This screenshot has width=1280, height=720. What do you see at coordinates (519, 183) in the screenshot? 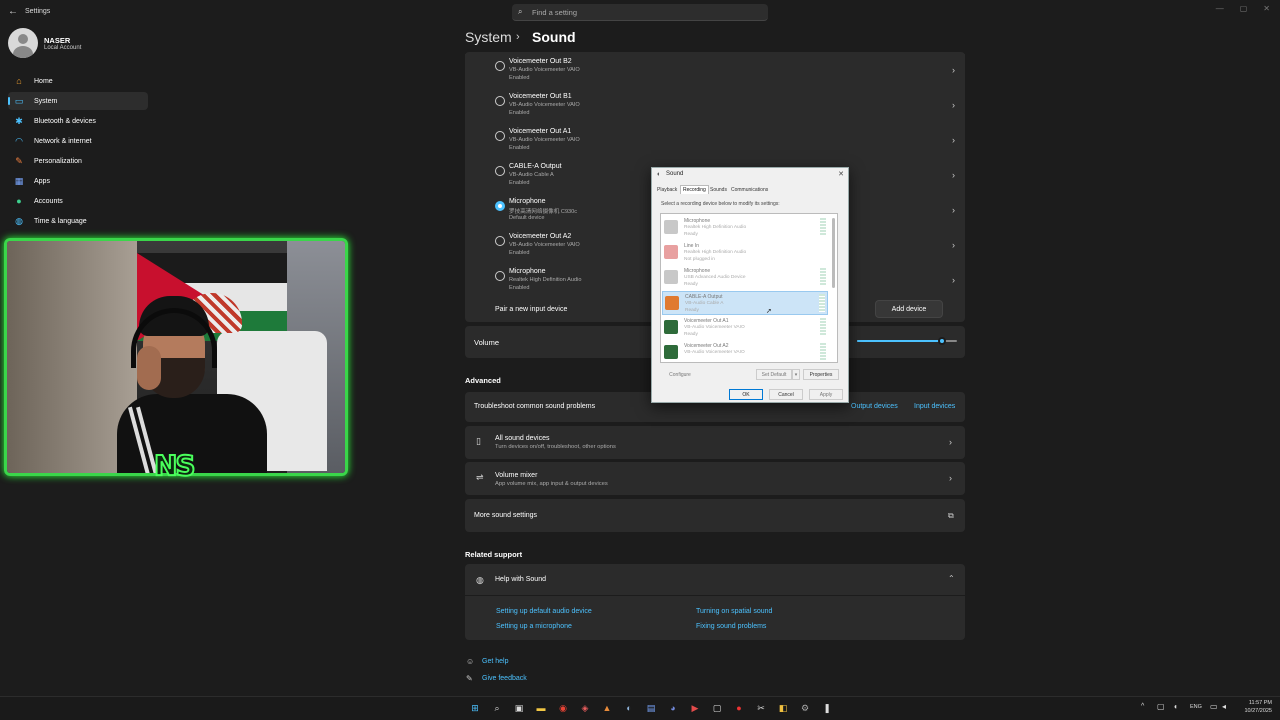
I see `device-state: Enabled` at bounding box center [519, 183].